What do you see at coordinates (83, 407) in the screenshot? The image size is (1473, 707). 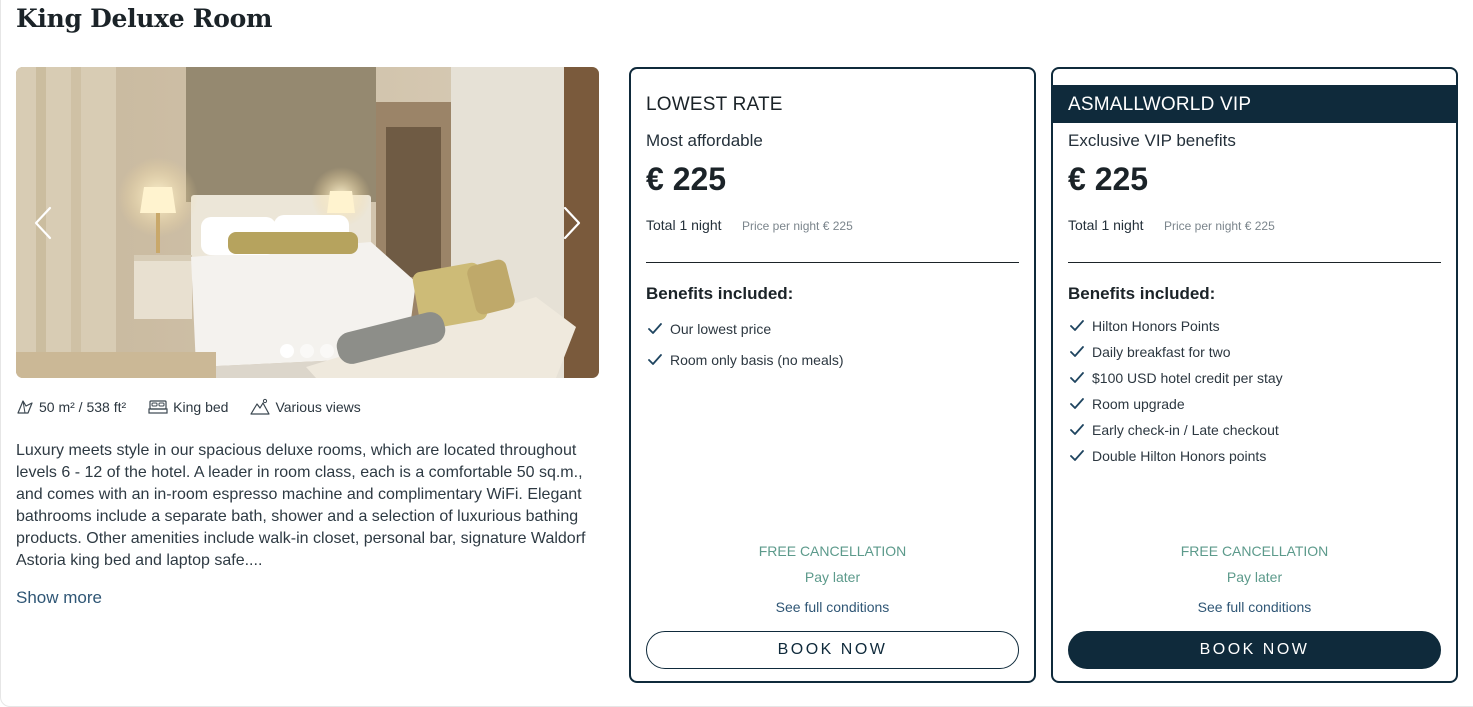 I see `amenity-label: 50 m² / 538 ft²` at bounding box center [83, 407].